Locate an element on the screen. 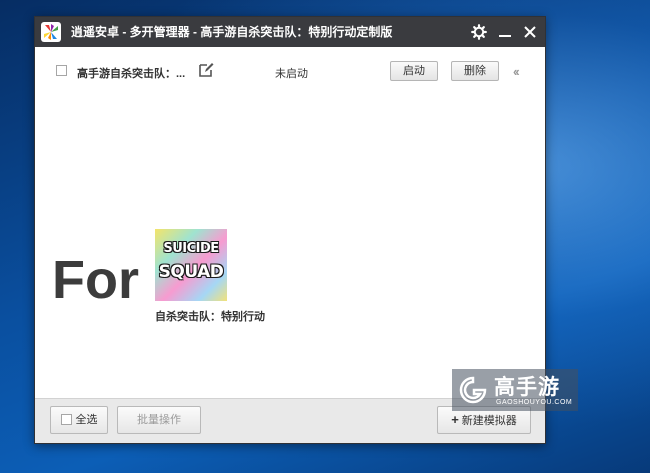 This screenshot has height=473, width=650. game-art-line1: SUICIDE is located at coordinates (191, 248).